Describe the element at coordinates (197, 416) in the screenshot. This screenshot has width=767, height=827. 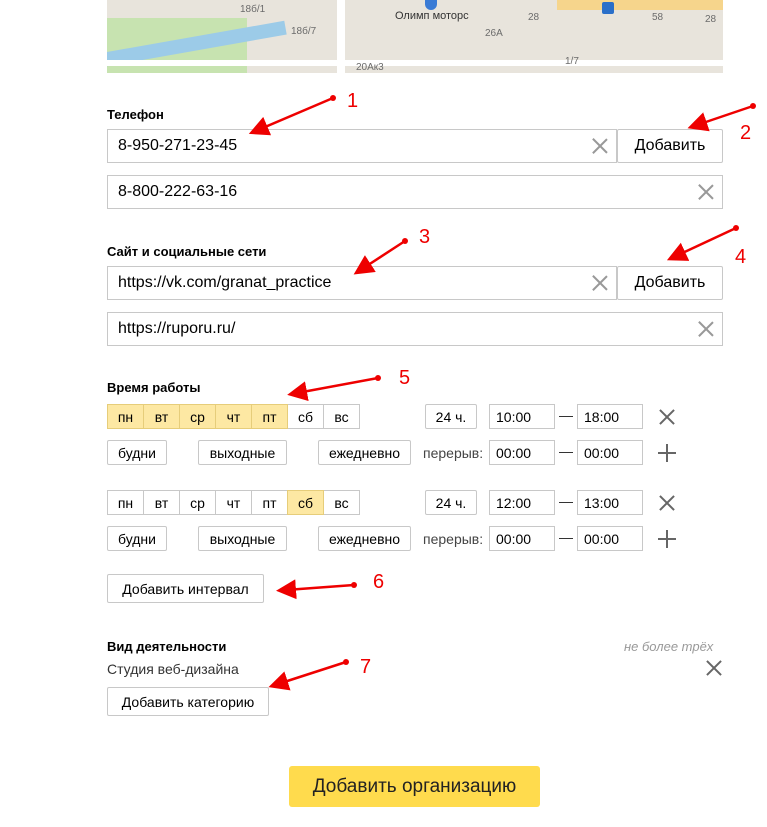
I see `day-toggle-wed: ср` at that location.